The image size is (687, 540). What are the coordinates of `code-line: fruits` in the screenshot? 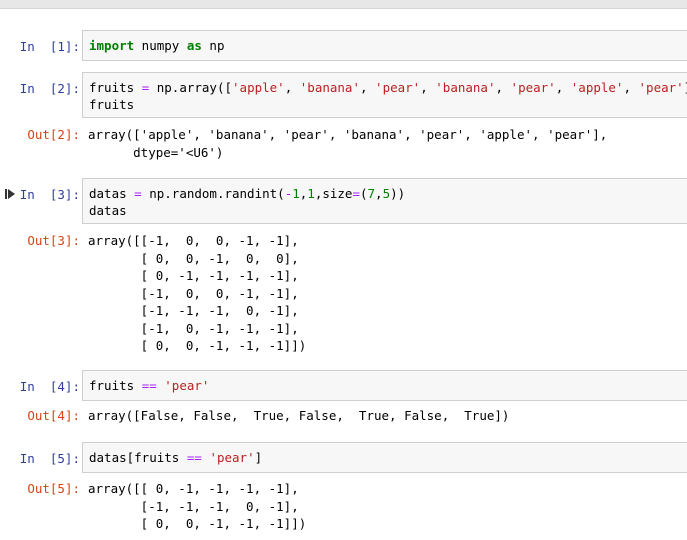 It's located at (388, 104).